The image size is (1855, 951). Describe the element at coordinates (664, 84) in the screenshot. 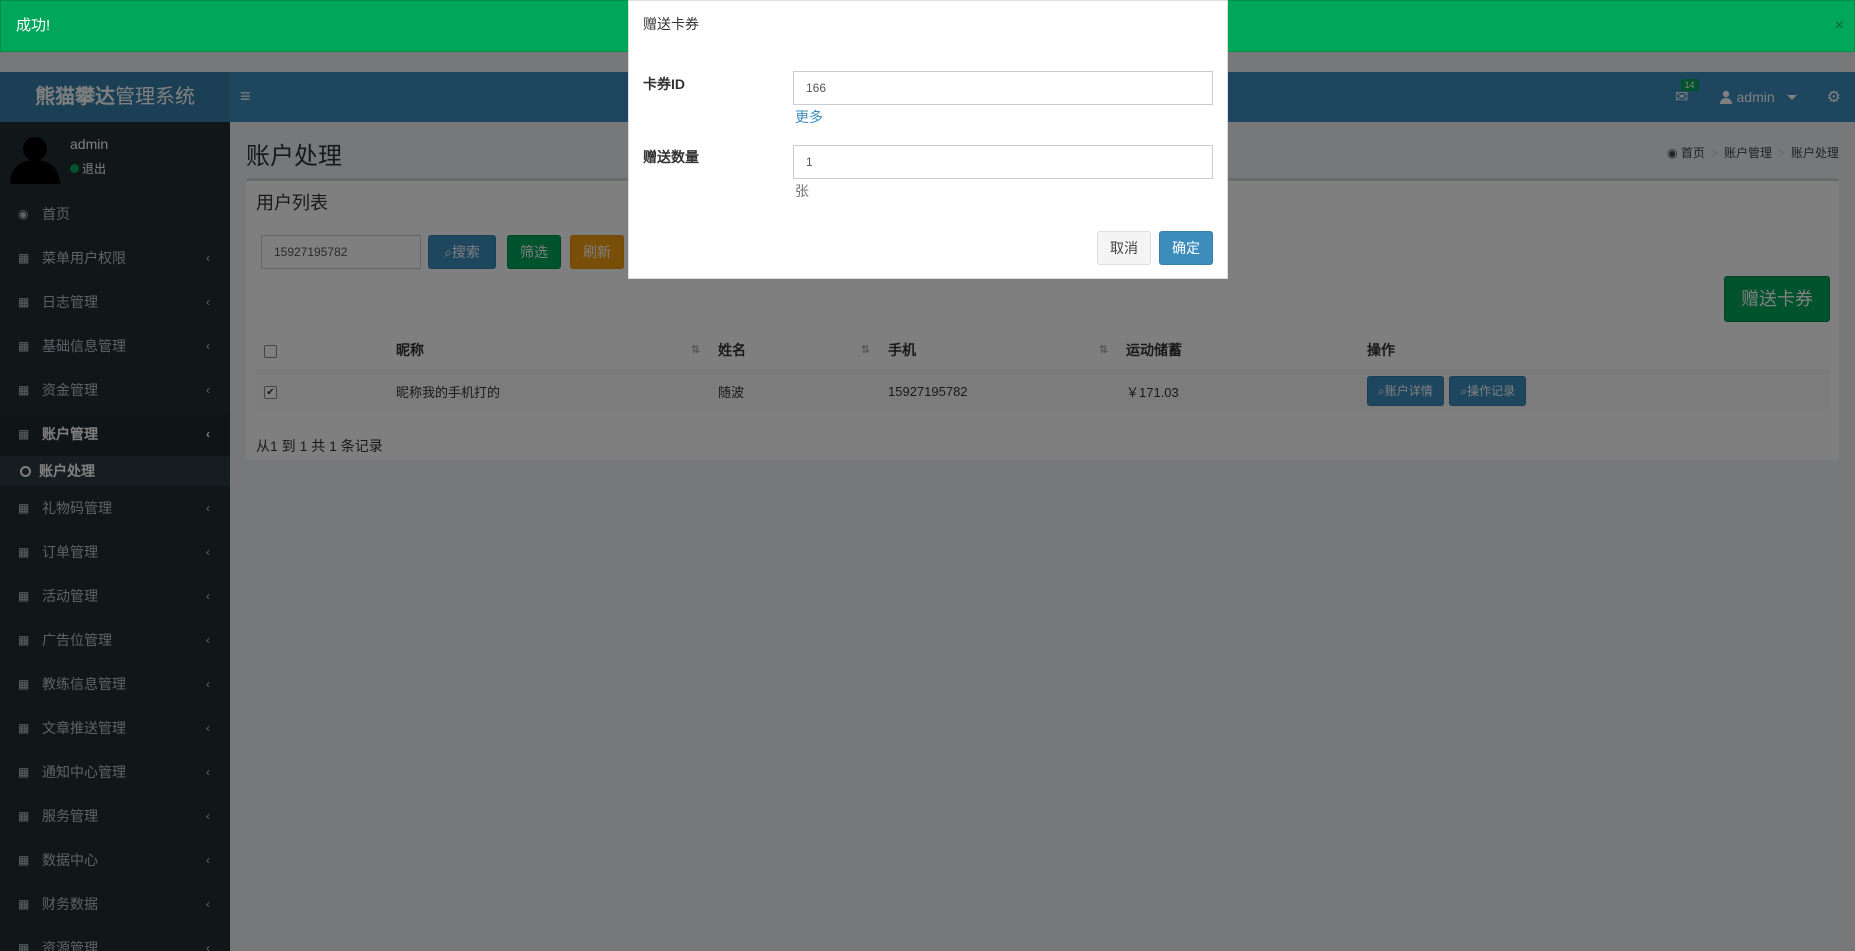

I see `card-id-label: 卡券ID` at that location.